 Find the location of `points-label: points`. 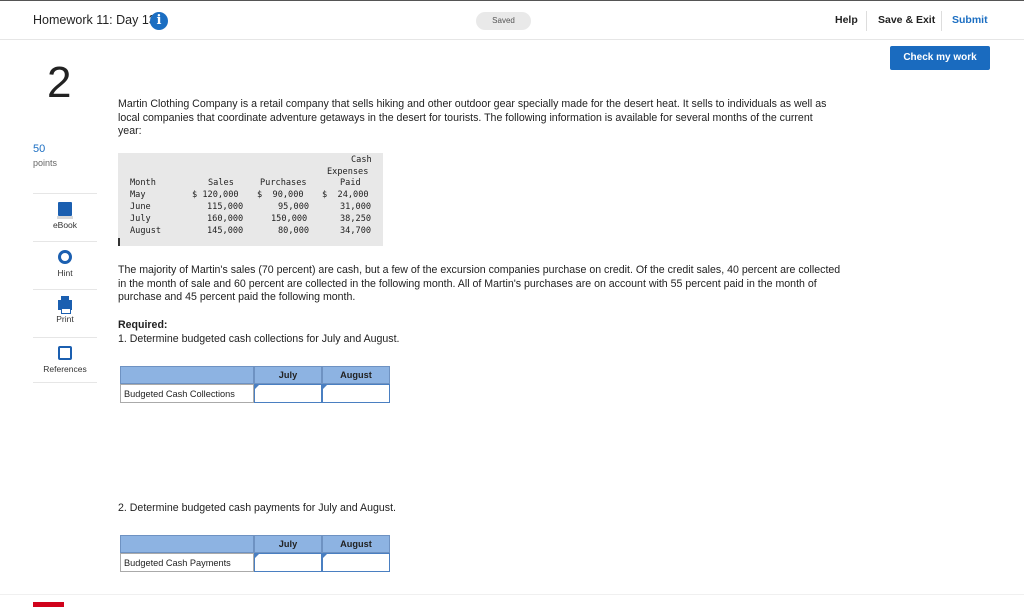

points-label: points is located at coordinates (45, 163).